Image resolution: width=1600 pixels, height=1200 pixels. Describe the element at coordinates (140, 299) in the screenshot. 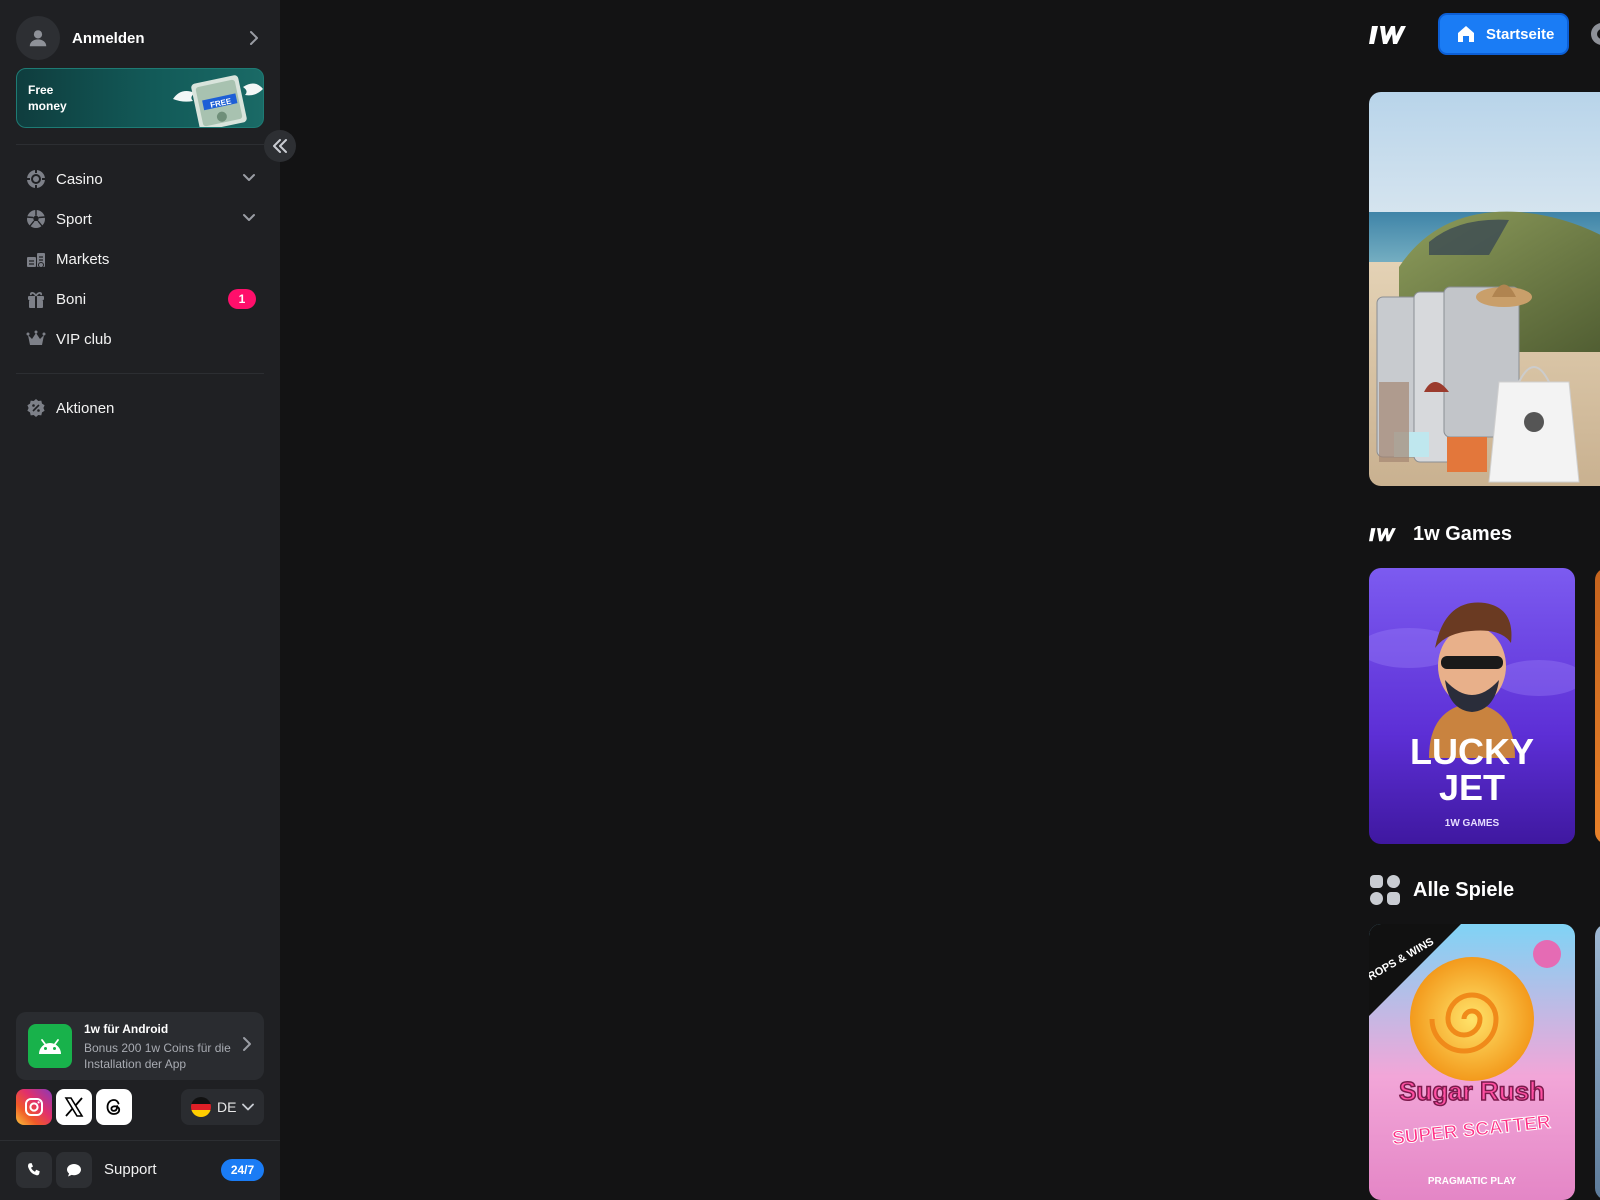

I see `sidebar-item-boni: Boni 1` at that location.